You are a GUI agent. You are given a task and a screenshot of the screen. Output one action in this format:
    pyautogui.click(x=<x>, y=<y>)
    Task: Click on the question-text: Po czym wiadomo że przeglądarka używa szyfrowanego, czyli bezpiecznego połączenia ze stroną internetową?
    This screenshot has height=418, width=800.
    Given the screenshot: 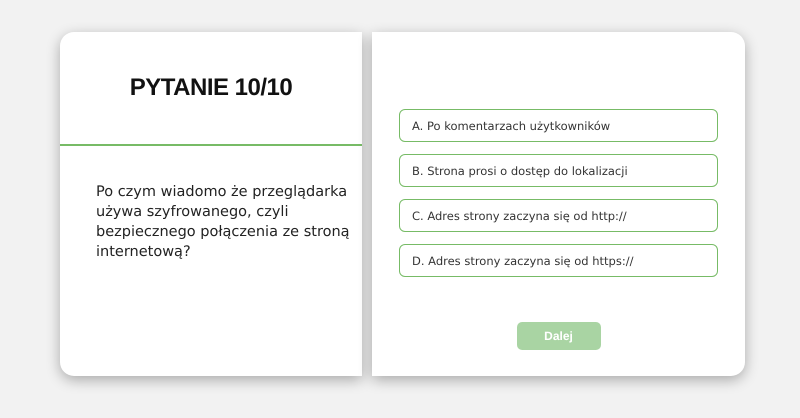 What is the action you would take?
    pyautogui.click(x=223, y=222)
    